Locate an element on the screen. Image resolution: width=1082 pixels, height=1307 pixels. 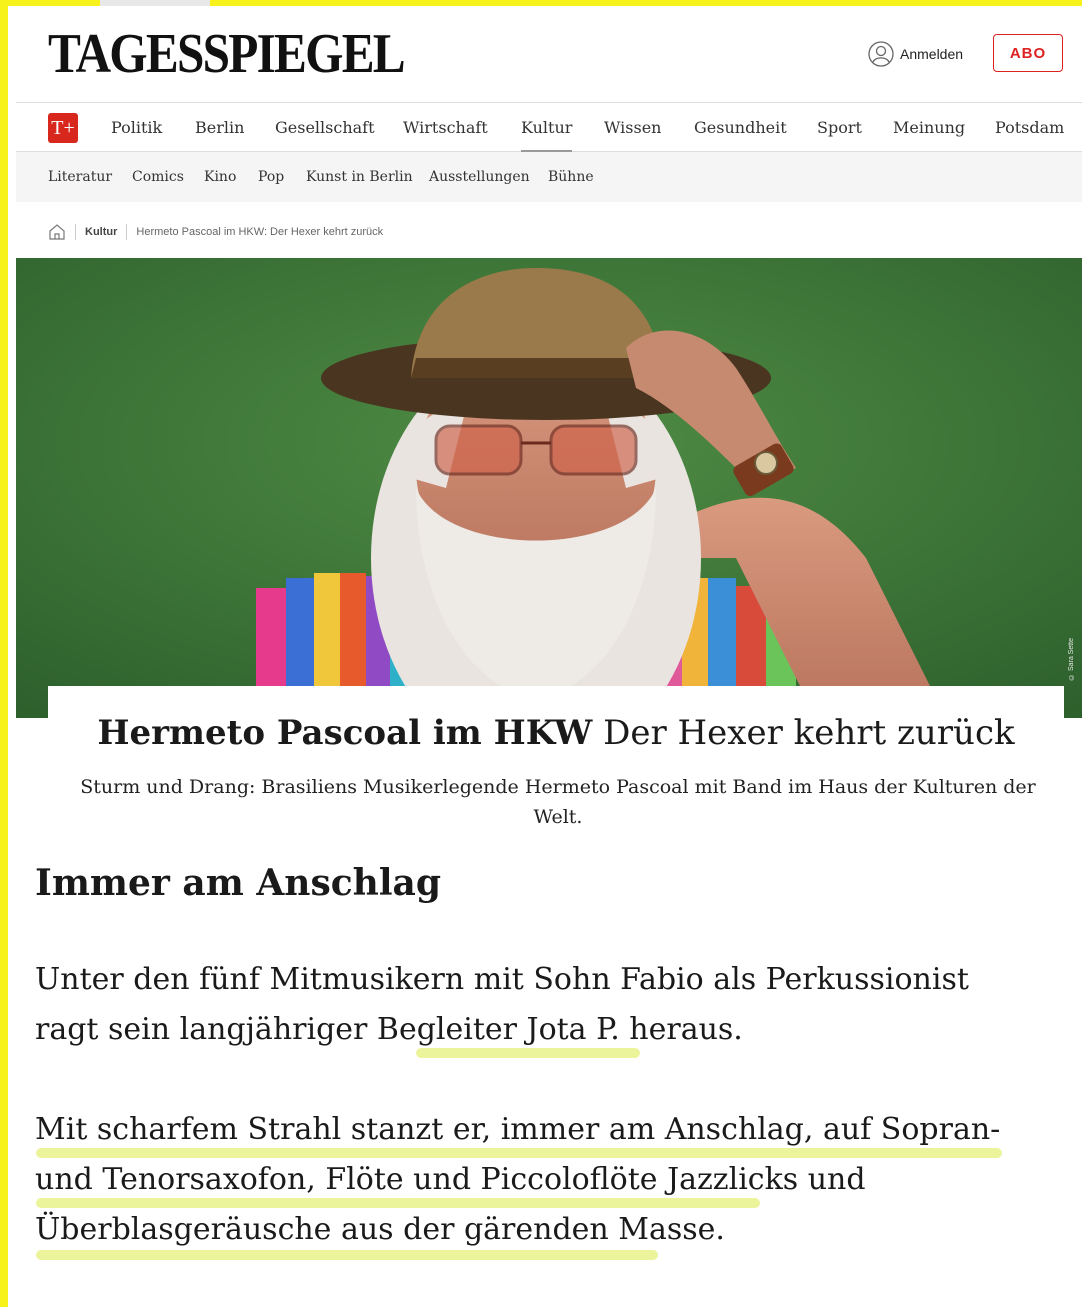
nav-item-wirtschaft: Wirtschaft is located at coordinates (445, 127).